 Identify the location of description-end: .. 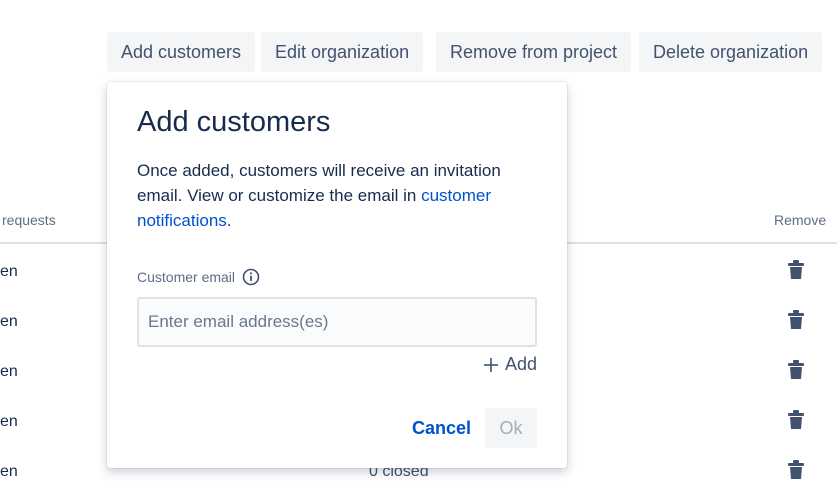
(229, 220).